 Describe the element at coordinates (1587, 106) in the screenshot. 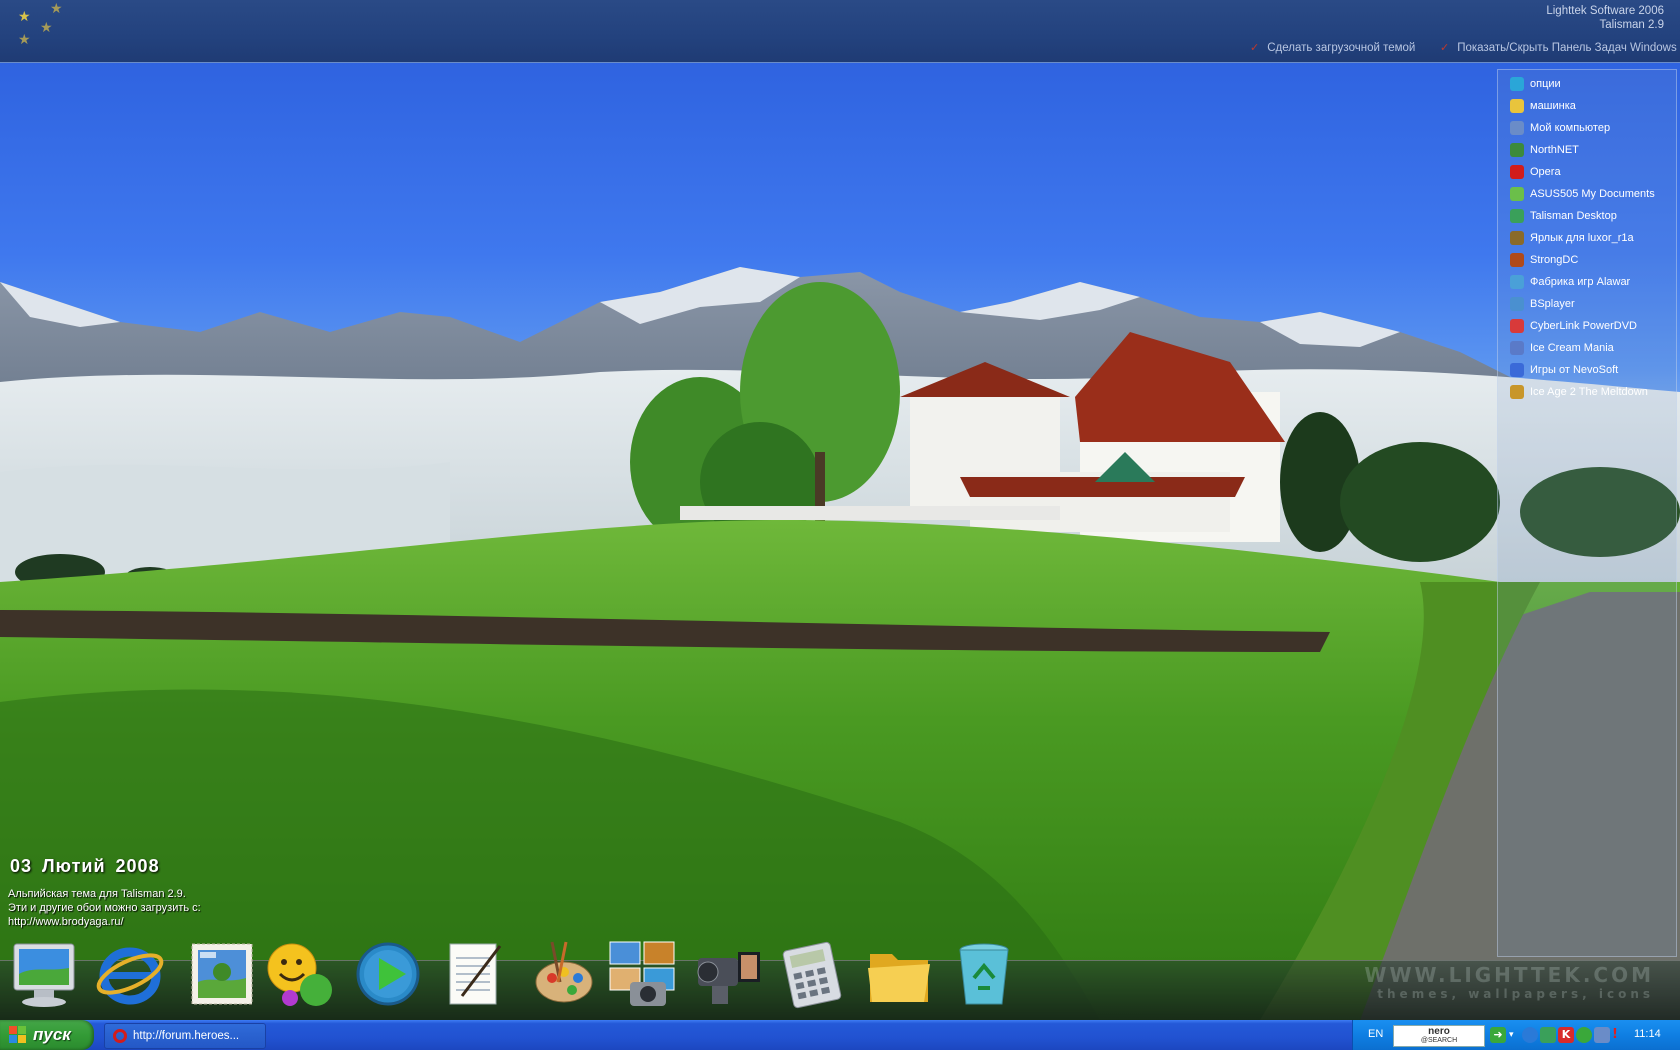

I see `shortcut-item: машинка` at that location.